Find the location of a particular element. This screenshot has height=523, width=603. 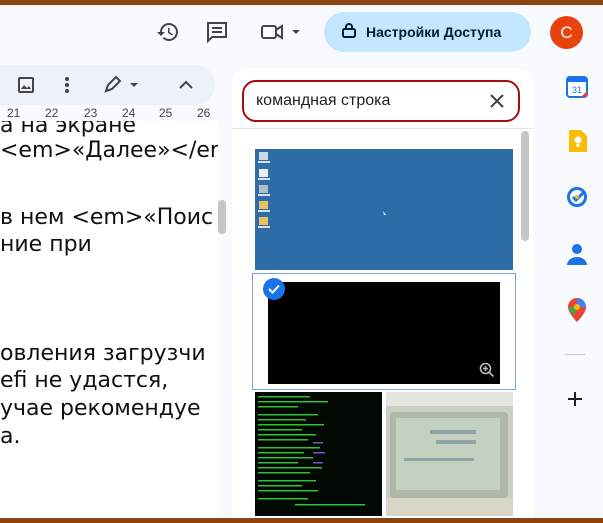

editing-mode-icon is located at coordinates (122, 85).